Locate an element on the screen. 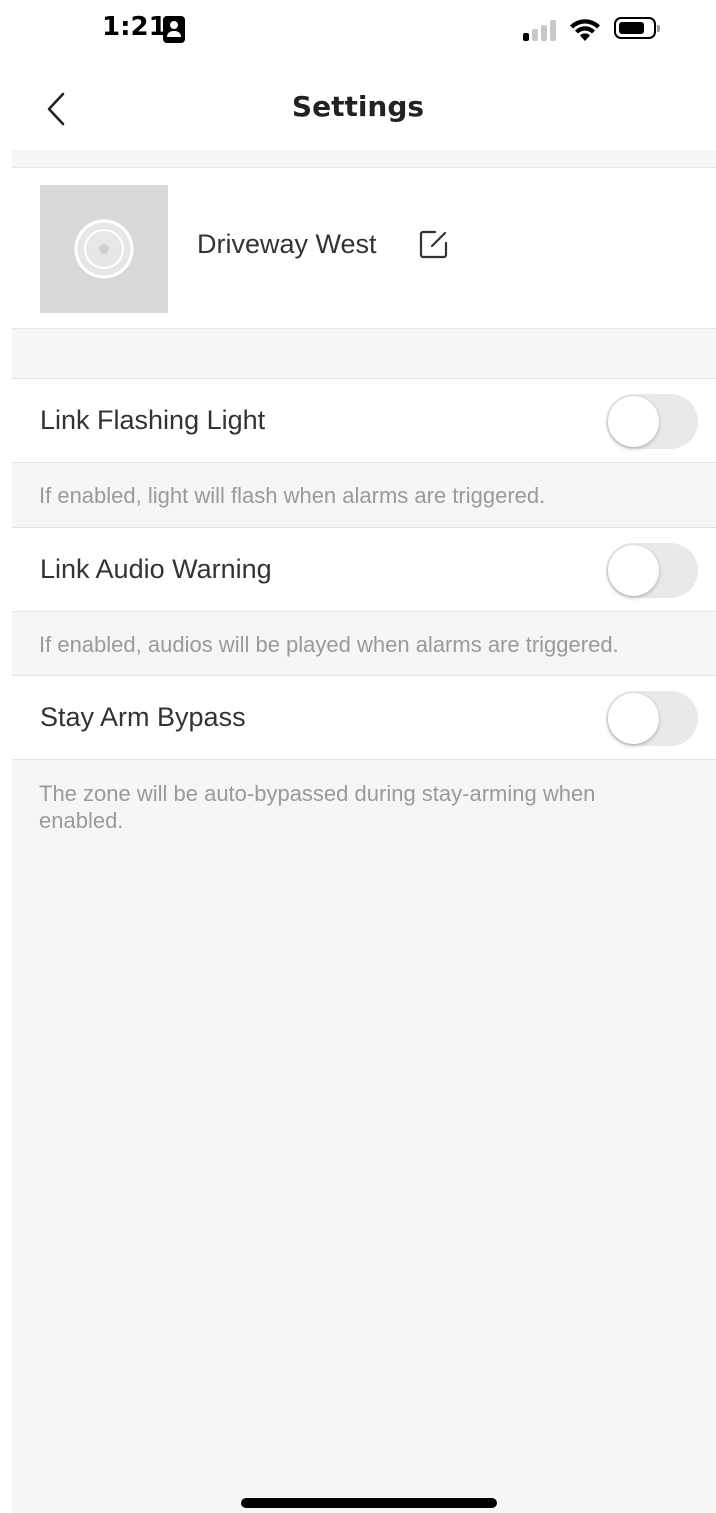 This screenshot has width=716, height=1513. setting-row-link-flashing-light: Link Flashing Light is located at coordinates (364, 420).